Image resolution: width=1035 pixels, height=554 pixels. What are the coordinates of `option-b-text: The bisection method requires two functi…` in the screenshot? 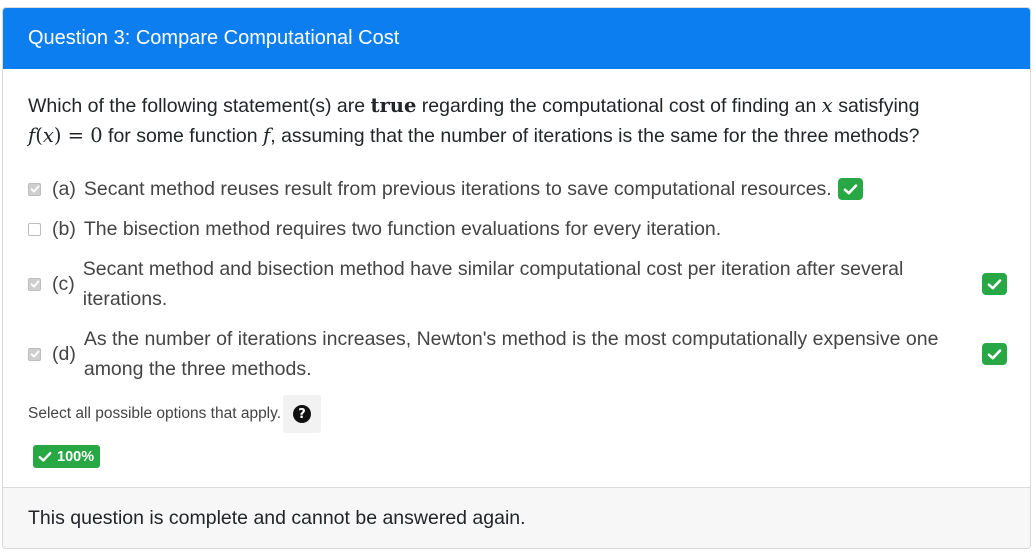 It's located at (402, 229).